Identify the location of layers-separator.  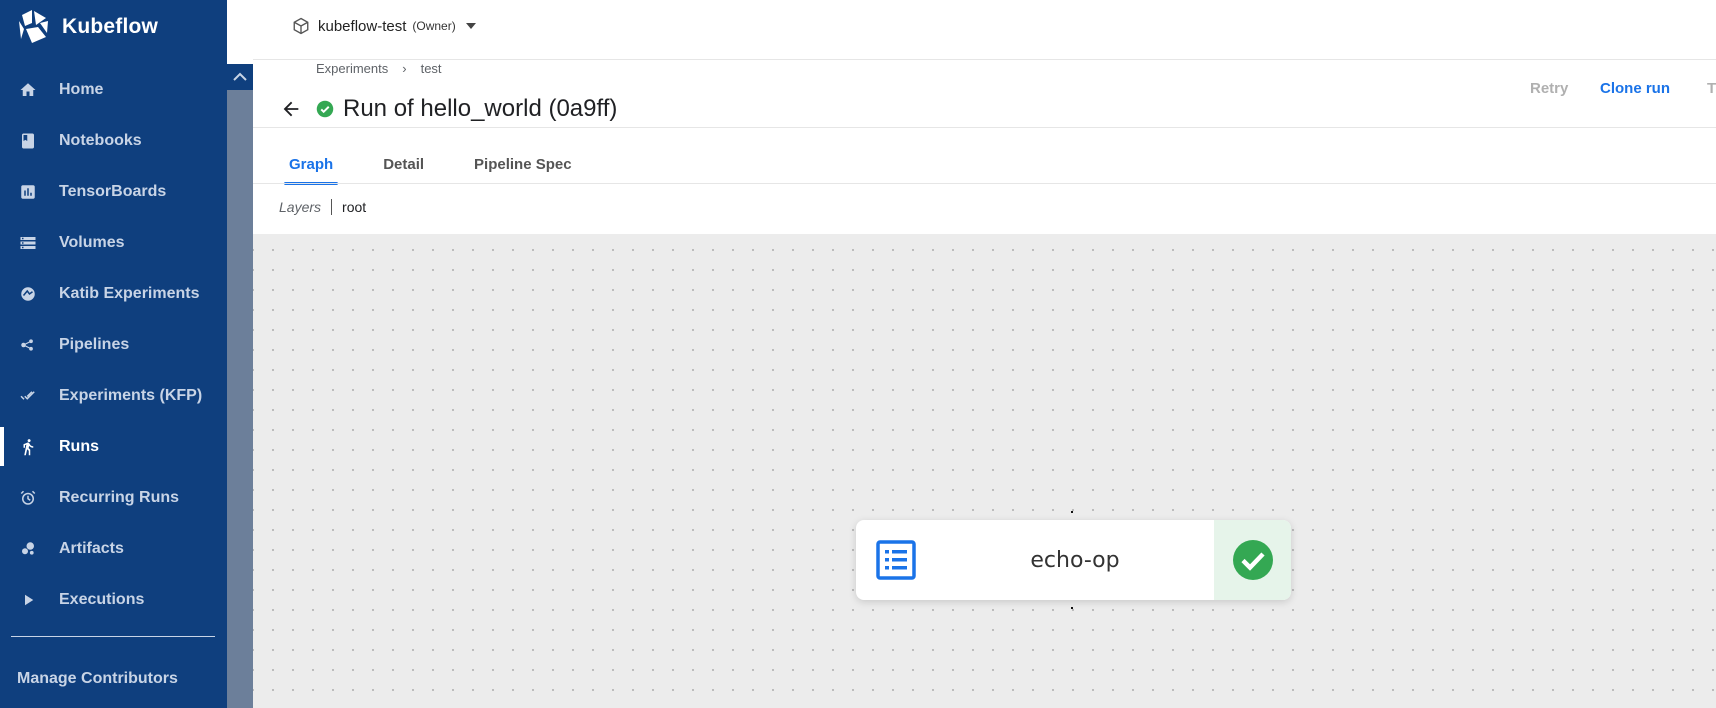
(332, 207).